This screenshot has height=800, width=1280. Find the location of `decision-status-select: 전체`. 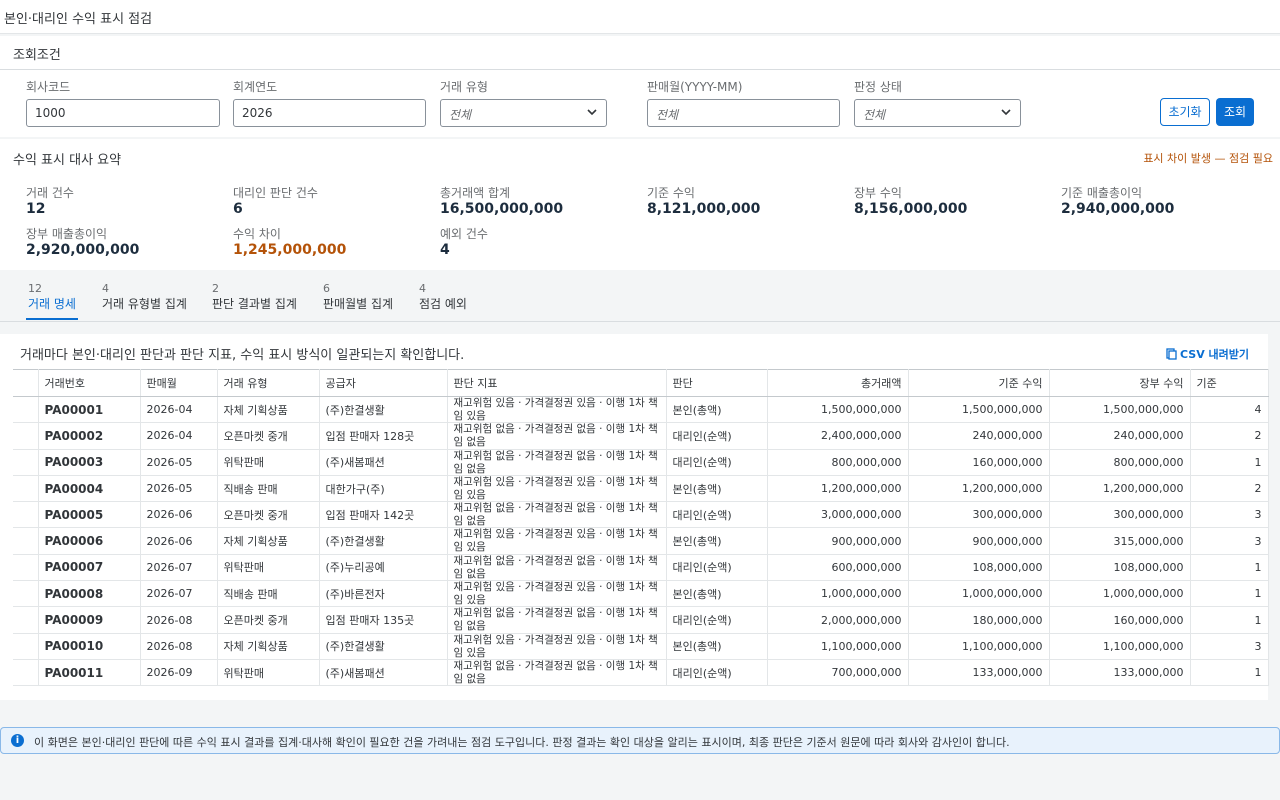

decision-status-select: 전체 is located at coordinates (937, 113).